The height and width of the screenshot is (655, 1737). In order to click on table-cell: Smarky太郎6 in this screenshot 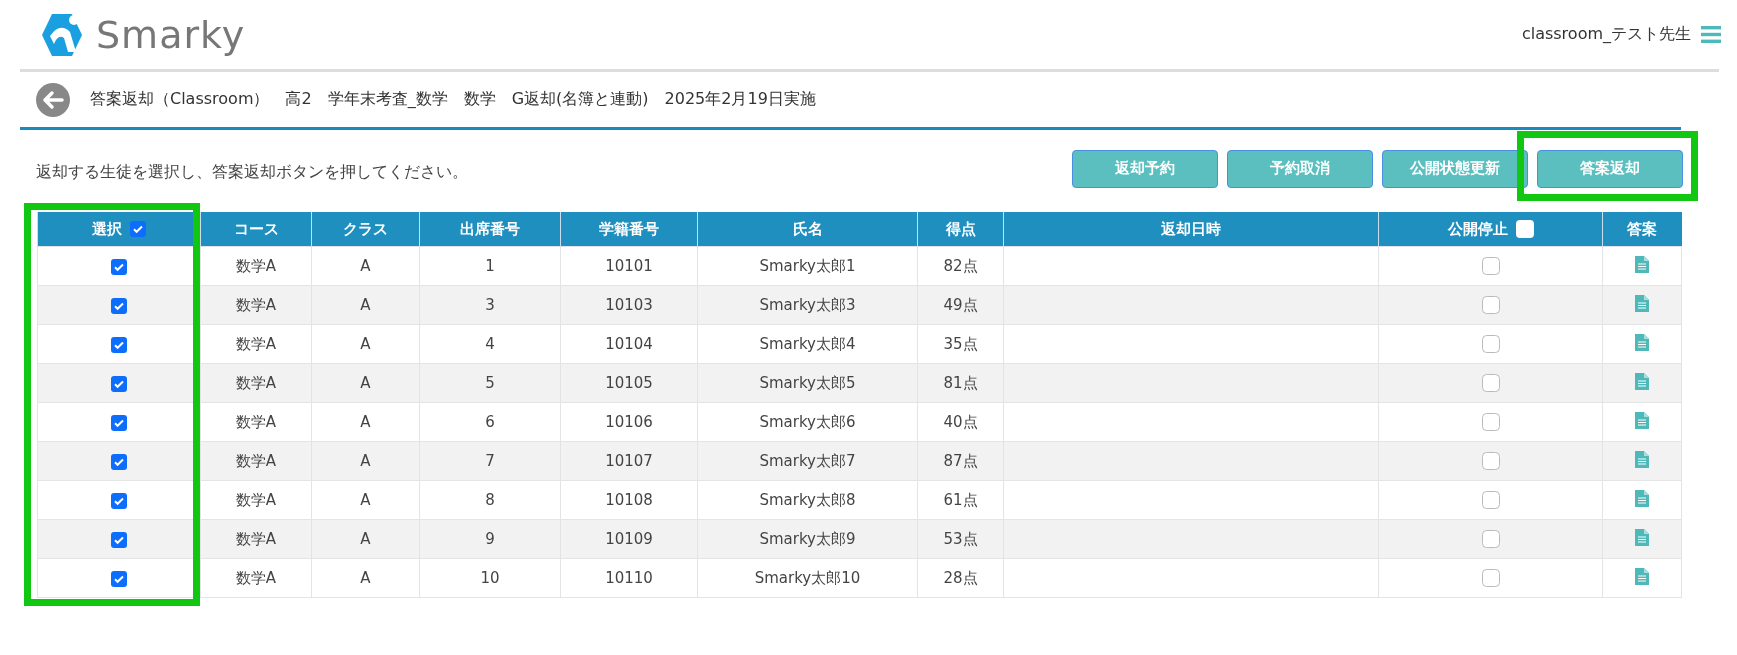, I will do `click(807, 421)`.